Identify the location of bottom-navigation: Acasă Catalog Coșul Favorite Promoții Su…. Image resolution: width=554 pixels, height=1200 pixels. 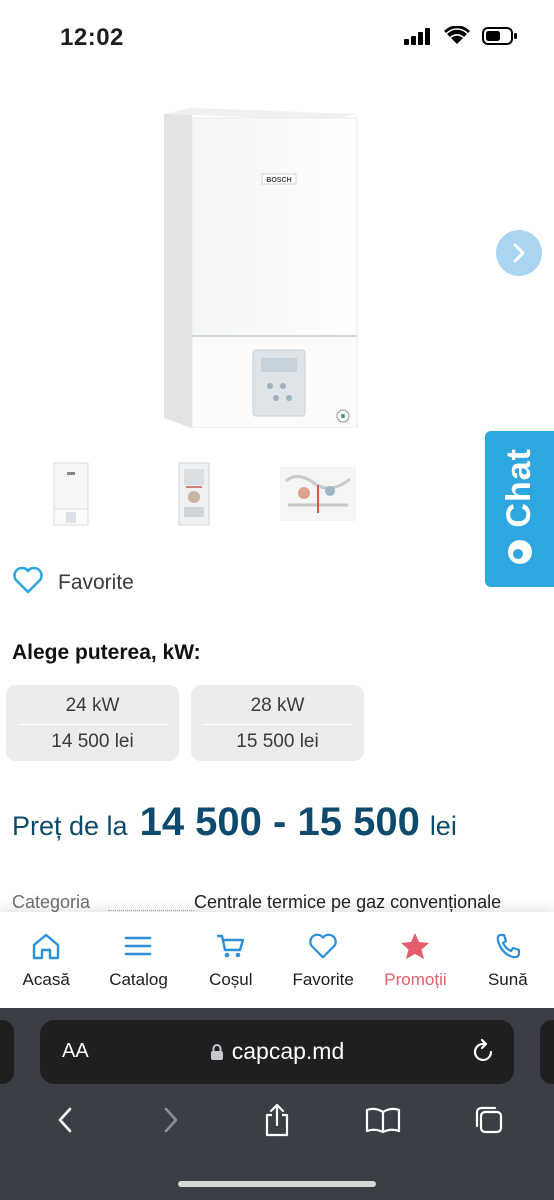
(277, 960).